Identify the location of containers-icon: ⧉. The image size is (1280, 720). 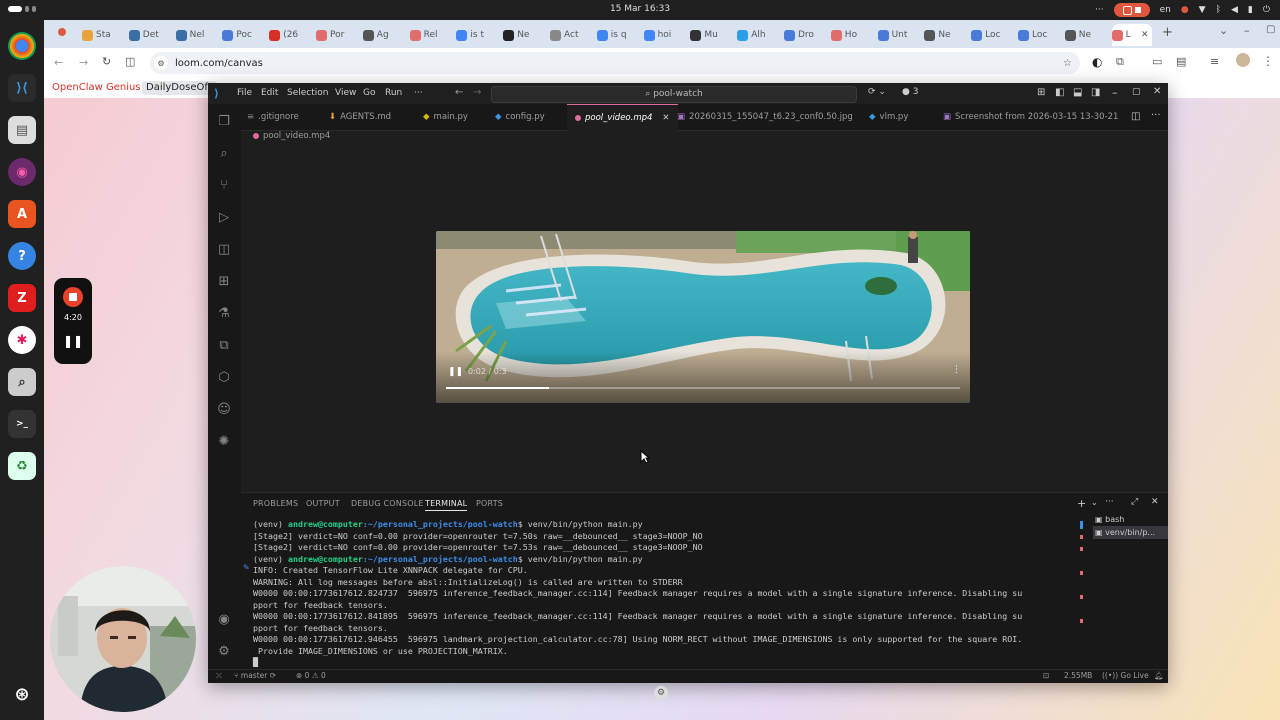
(224, 345).